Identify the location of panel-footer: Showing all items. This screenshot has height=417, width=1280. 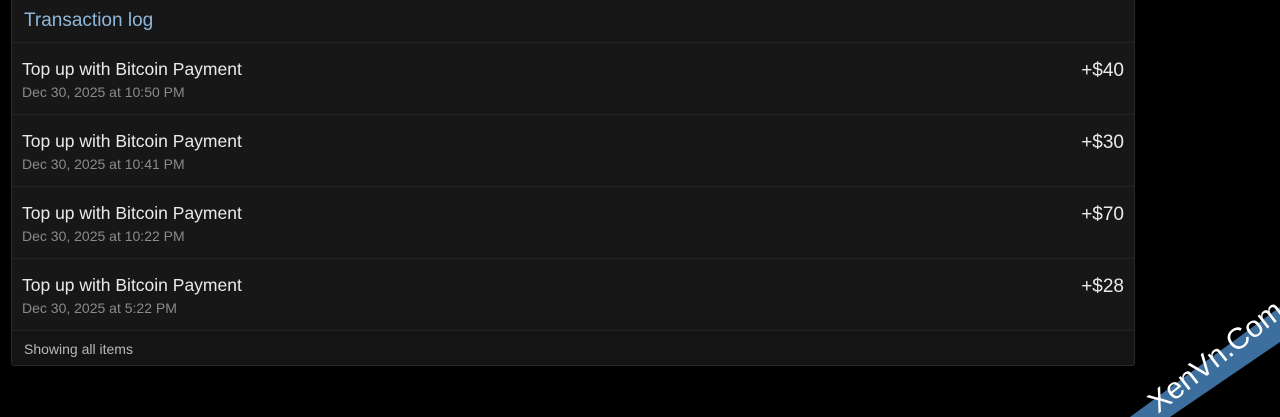
(573, 348).